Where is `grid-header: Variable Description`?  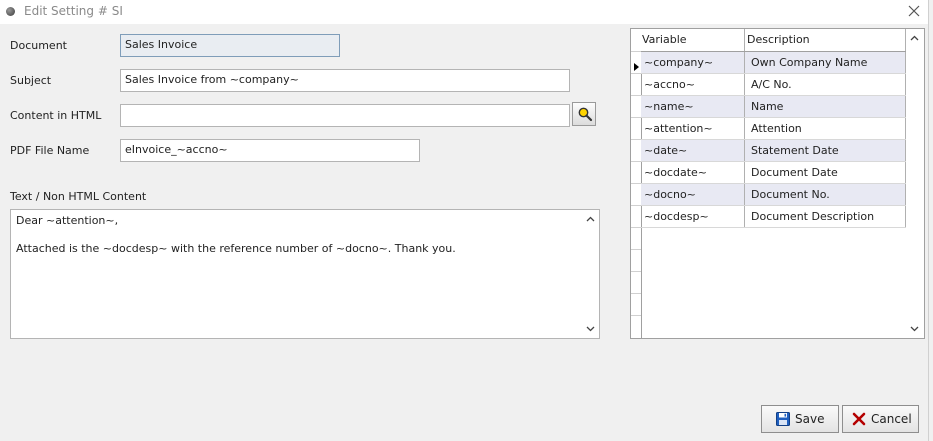 grid-header: Variable Description is located at coordinates (773, 40).